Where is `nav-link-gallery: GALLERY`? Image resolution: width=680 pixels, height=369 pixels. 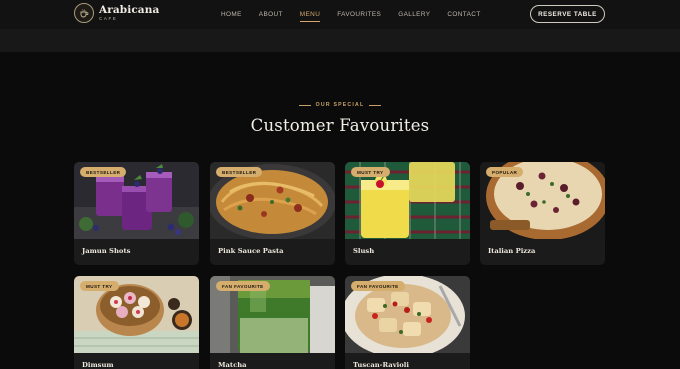
nav-link-gallery: GALLERY is located at coordinates (414, 14).